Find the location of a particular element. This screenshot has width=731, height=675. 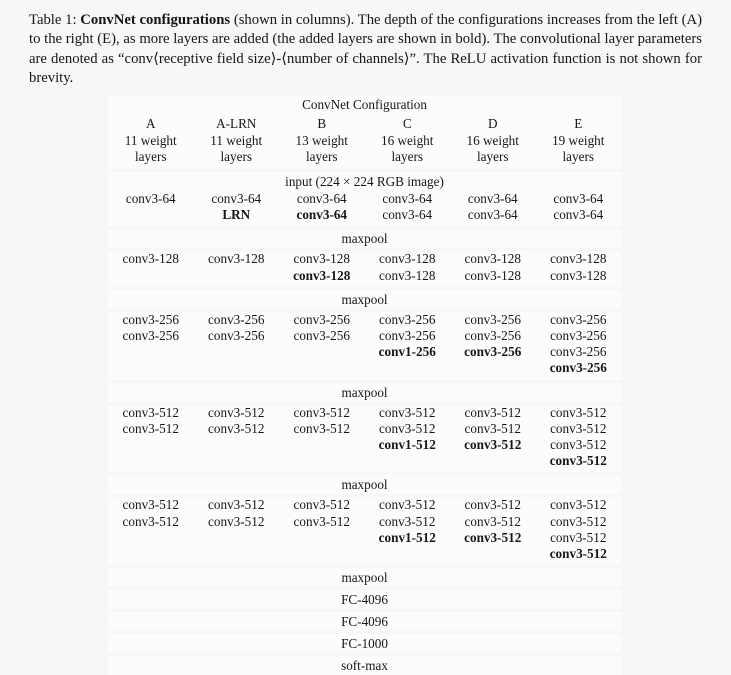

column-header-c: C is located at coordinates (407, 123).